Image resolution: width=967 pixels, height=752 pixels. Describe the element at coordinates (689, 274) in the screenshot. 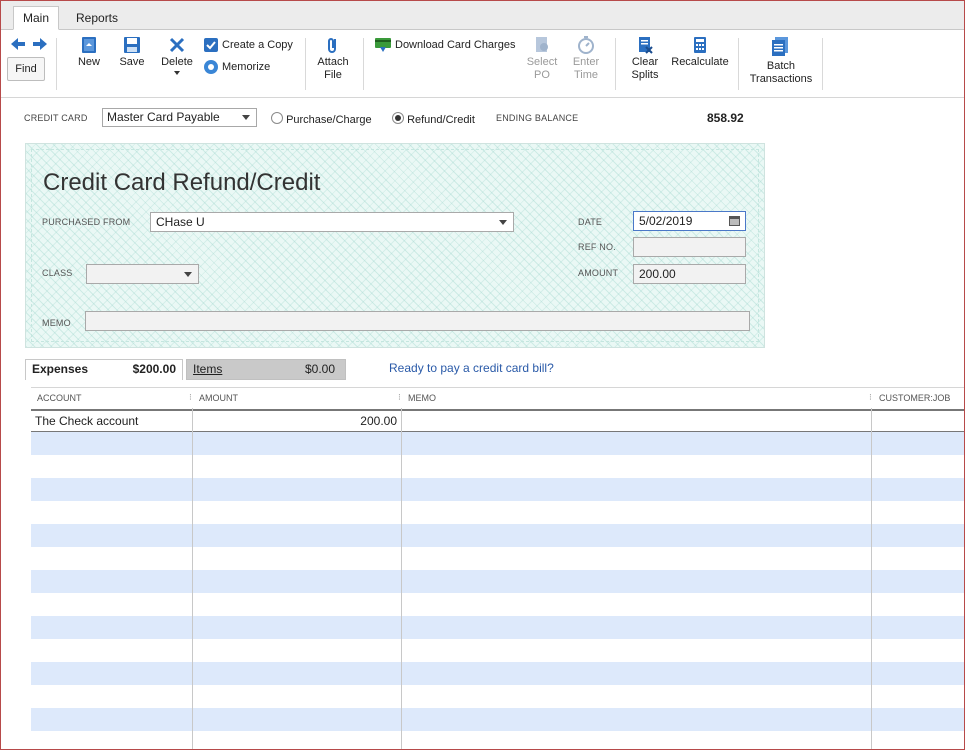

I see `amount-field: 200.00` at that location.